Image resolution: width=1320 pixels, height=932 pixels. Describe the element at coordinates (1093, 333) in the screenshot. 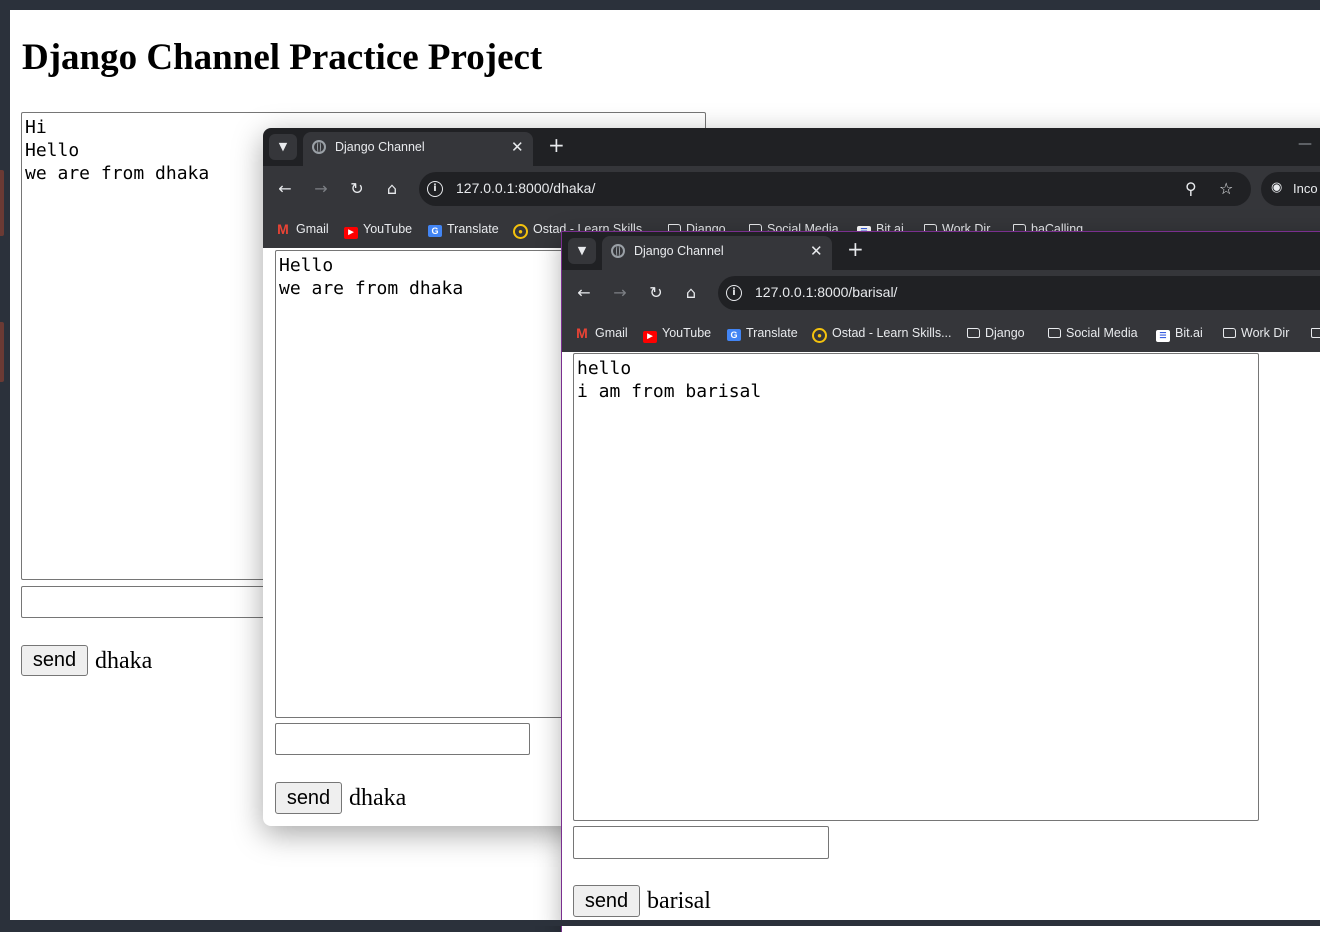

I see `bookmark-folder-social-media: Social Media` at that location.